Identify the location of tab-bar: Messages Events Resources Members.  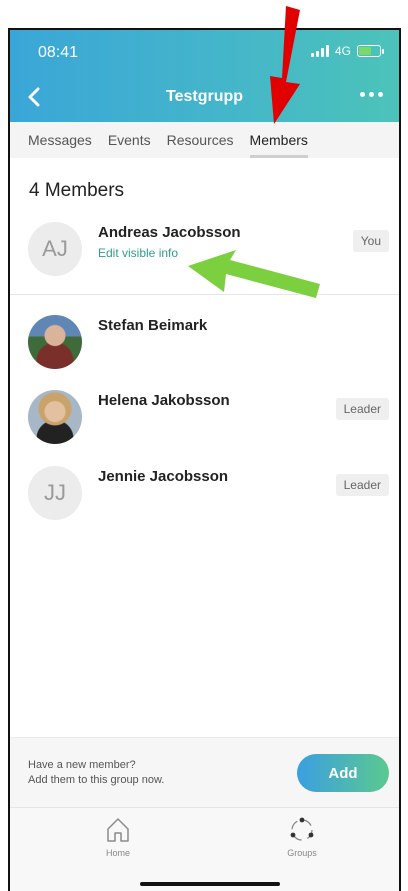
(204, 140).